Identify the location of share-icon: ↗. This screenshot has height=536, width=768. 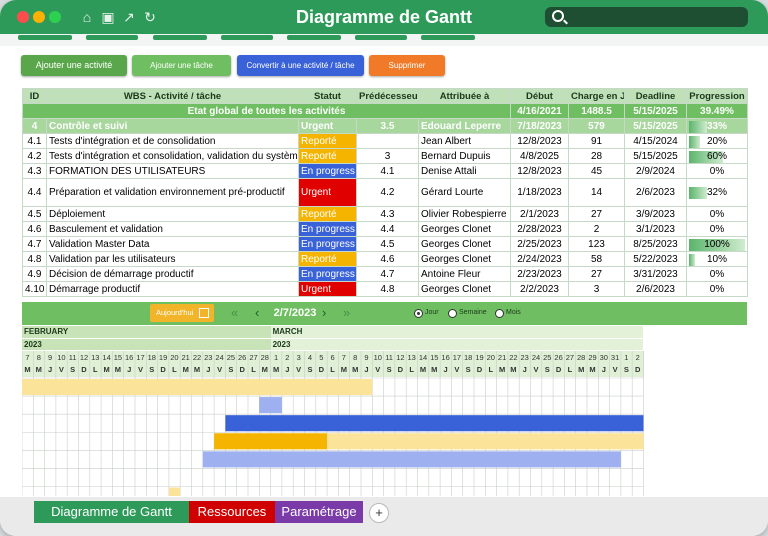
(129, 17).